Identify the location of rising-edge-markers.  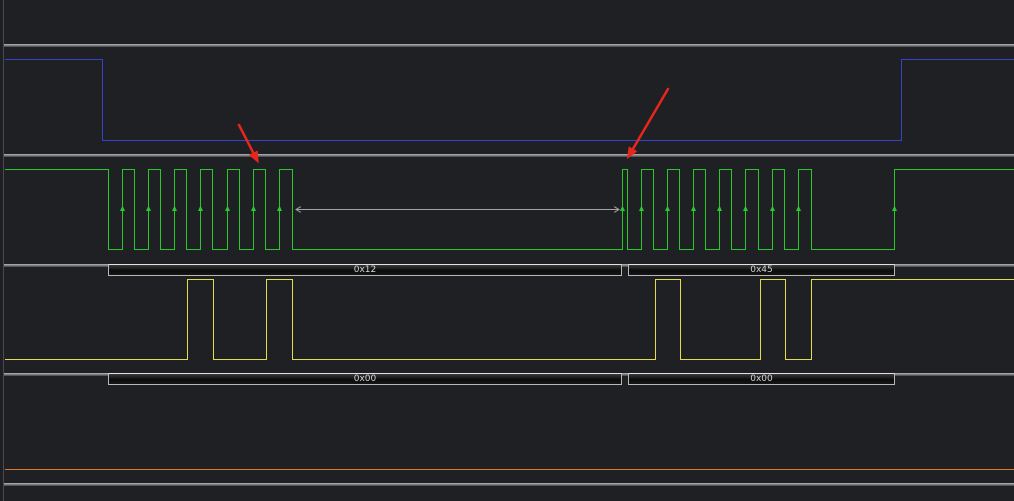
(508, 208).